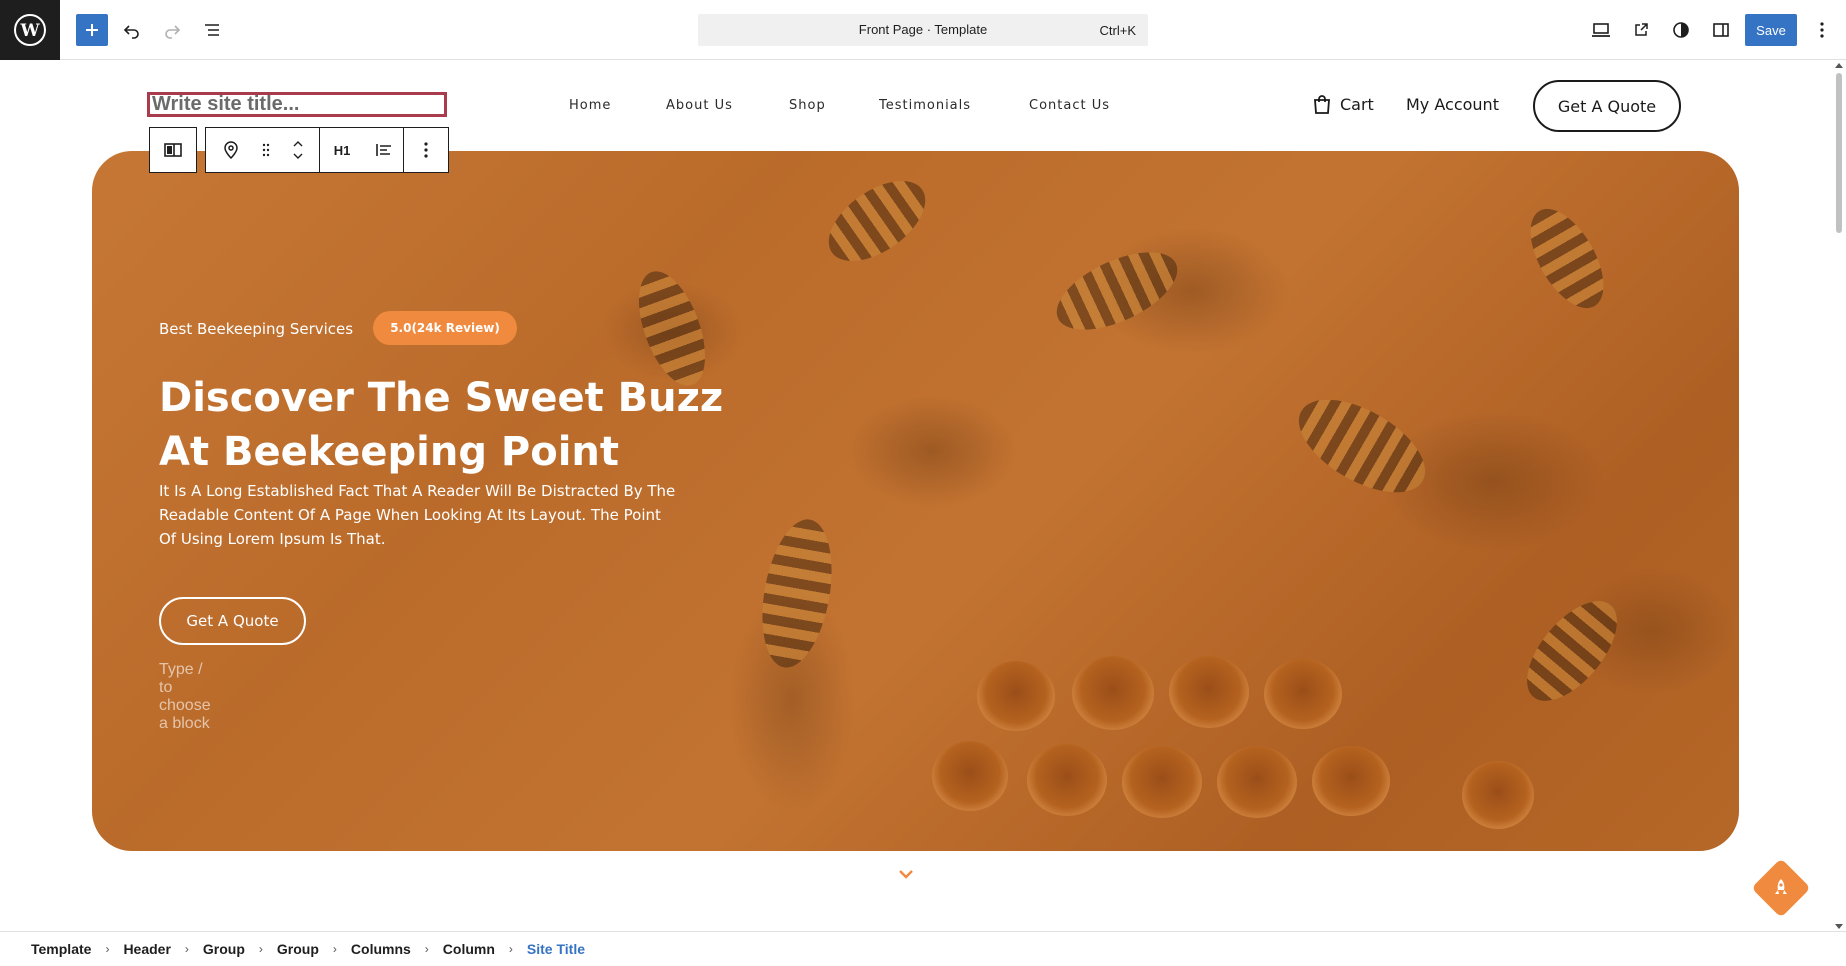 Image resolution: width=1846 pixels, height=966 pixels. I want to click on drag-handle-icon, so click(266, 150).